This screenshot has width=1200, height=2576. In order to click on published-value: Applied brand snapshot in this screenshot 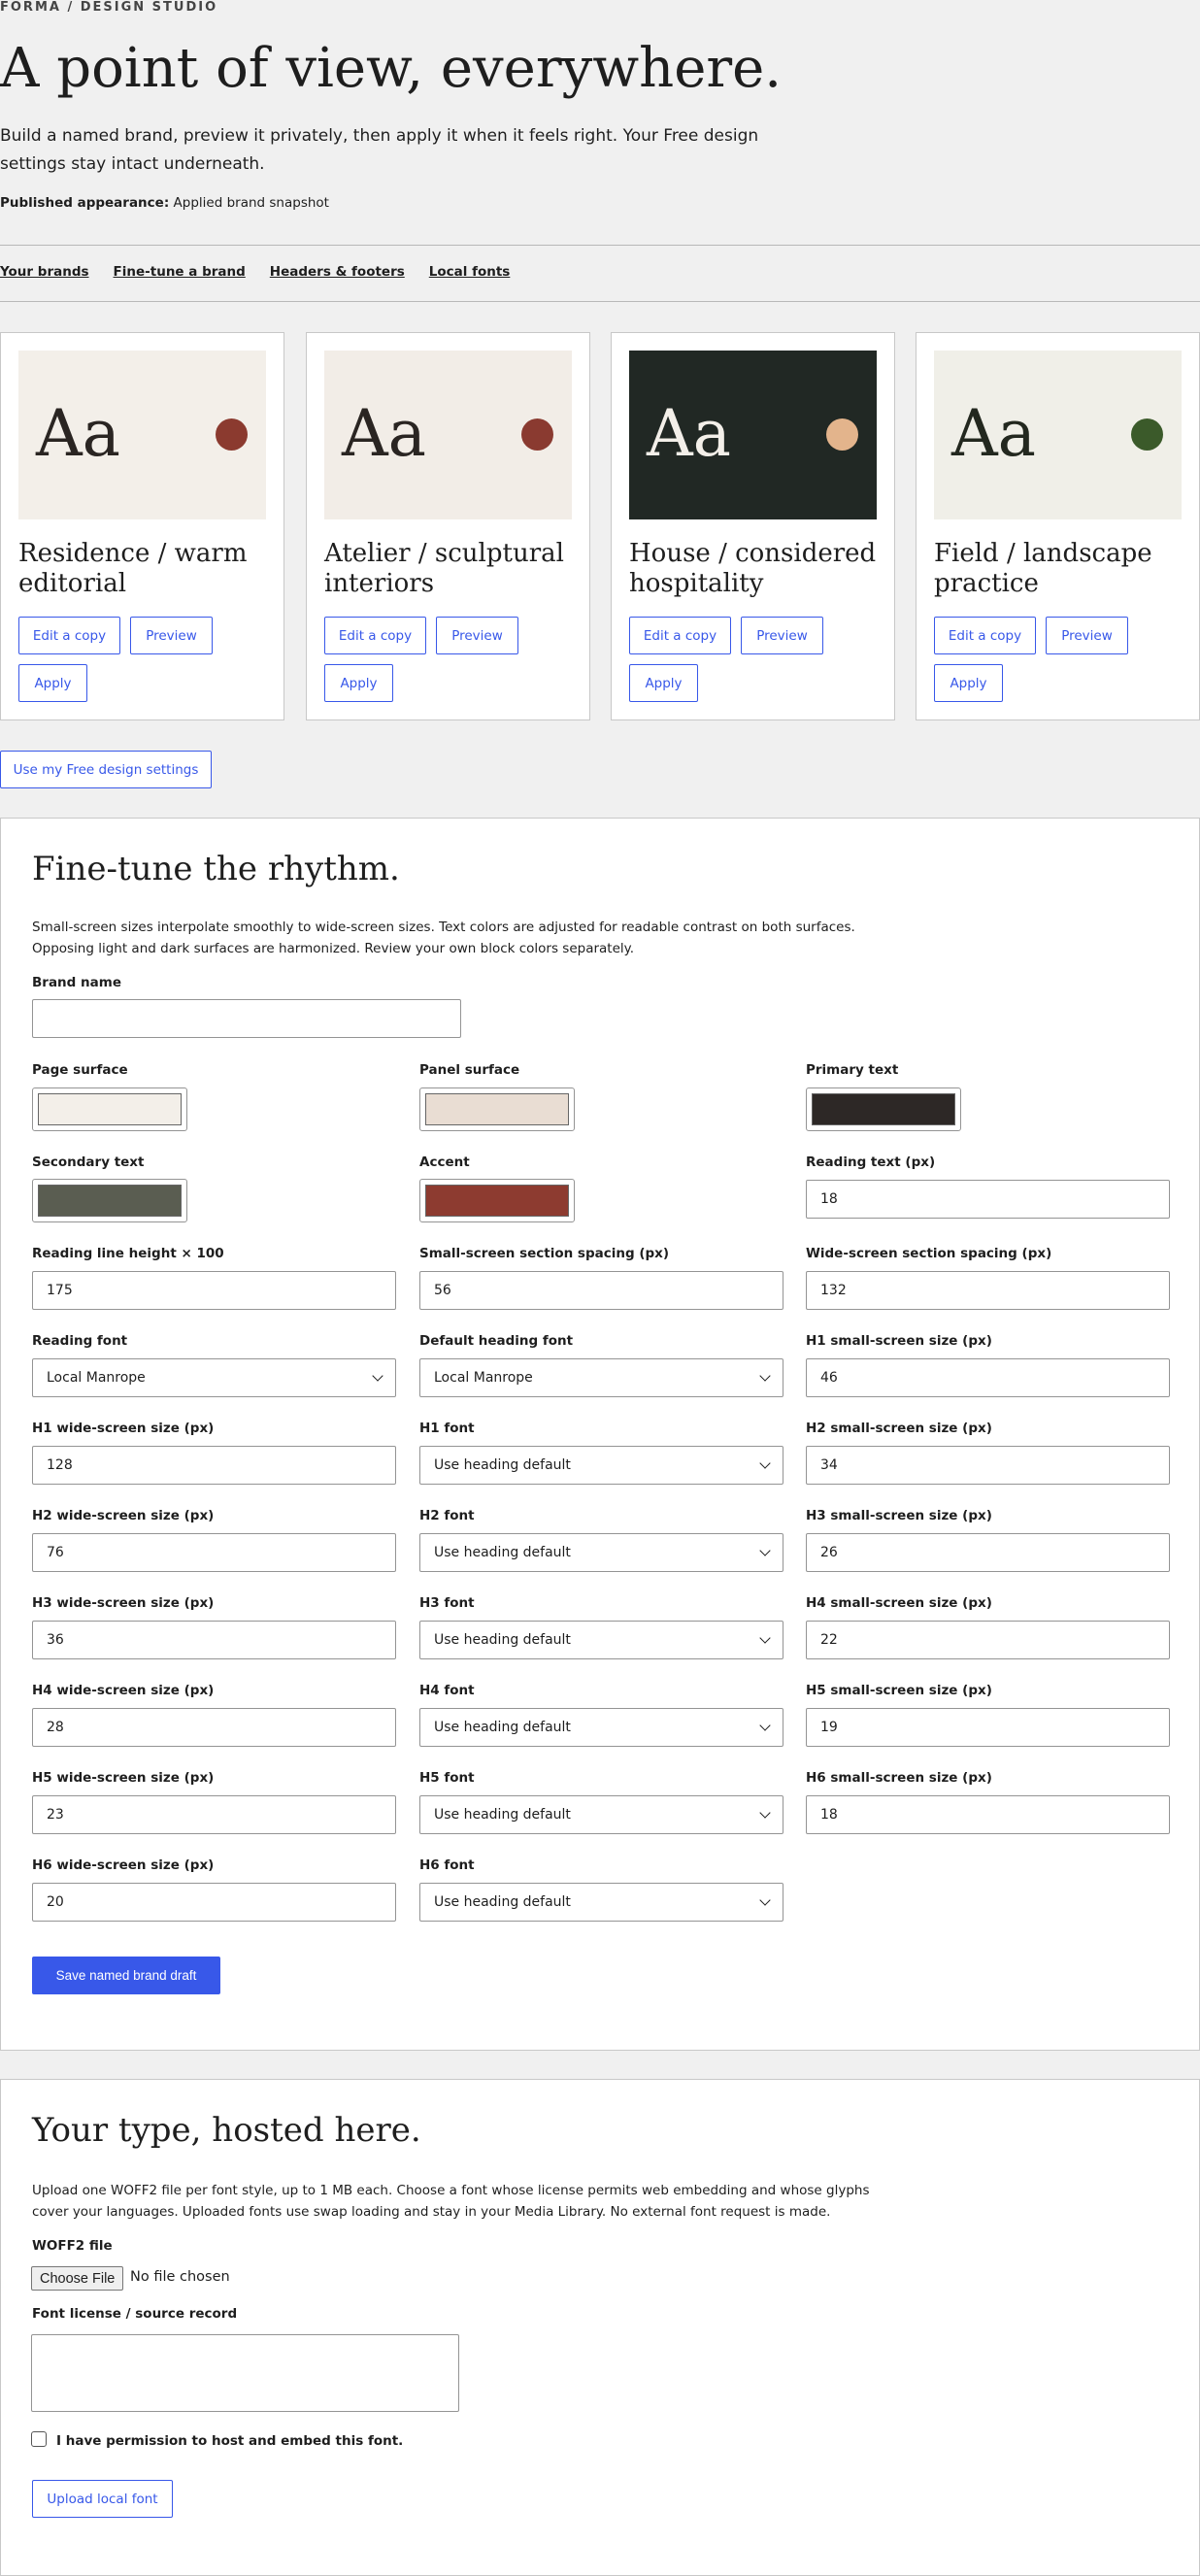, I will do `click(251, 203)`.